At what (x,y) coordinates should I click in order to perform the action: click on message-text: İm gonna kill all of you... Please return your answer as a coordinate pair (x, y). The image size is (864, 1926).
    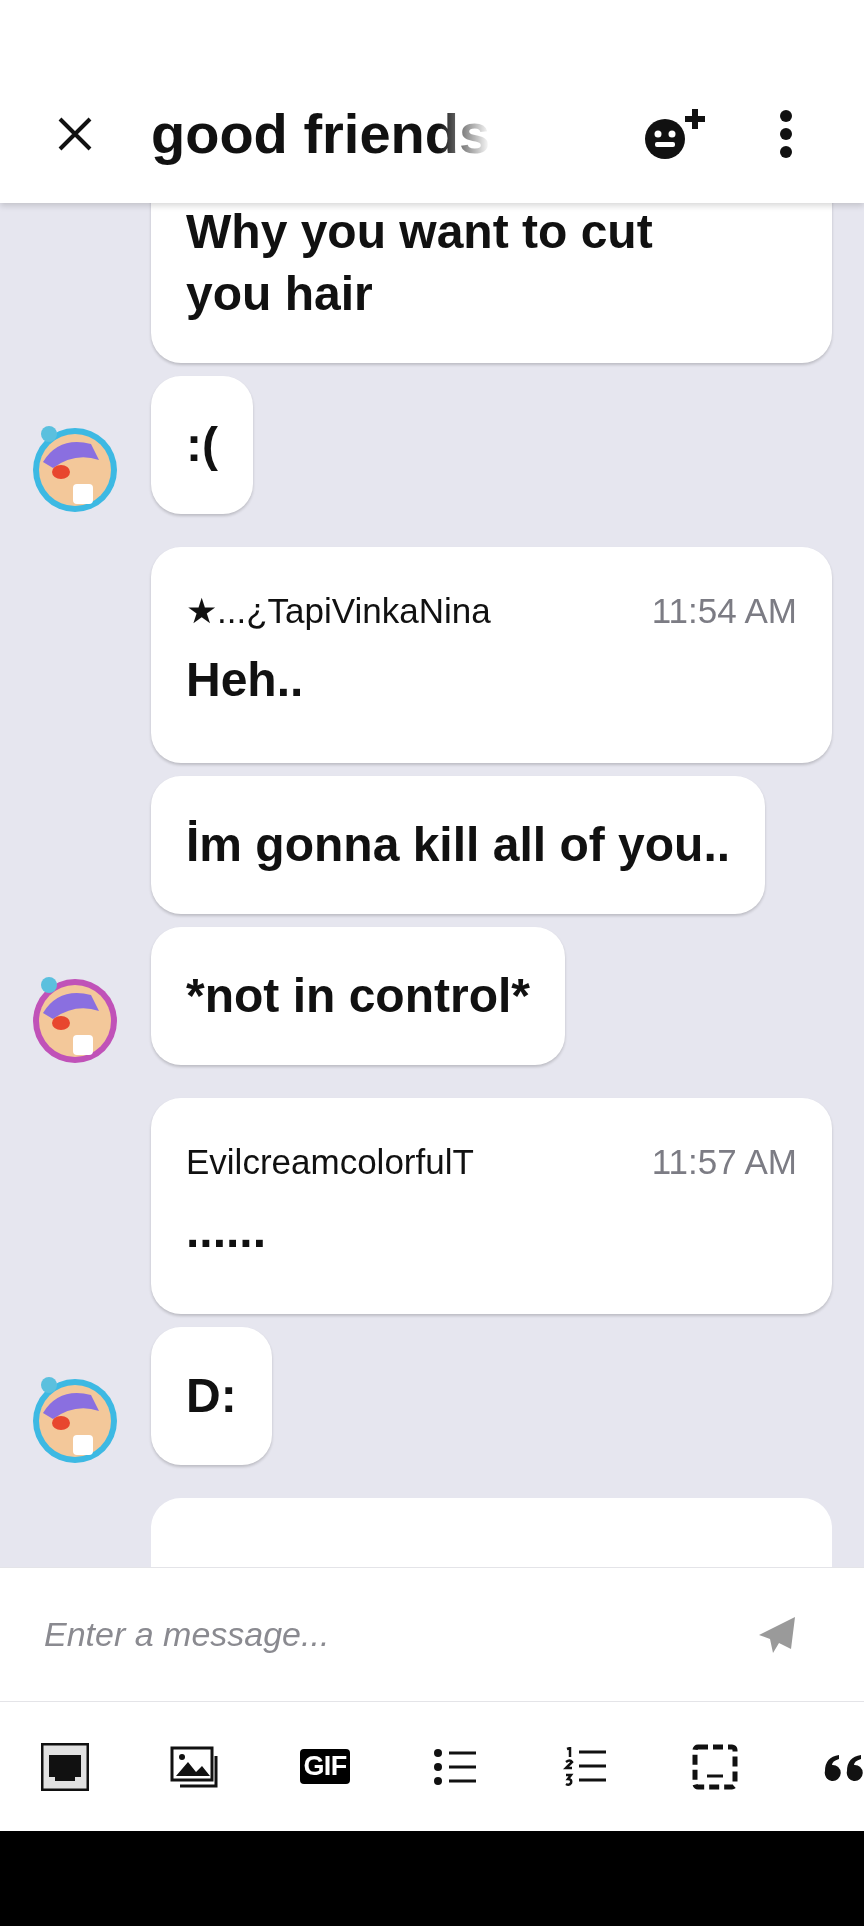
    Looking at the image, I should click on (458, 845).